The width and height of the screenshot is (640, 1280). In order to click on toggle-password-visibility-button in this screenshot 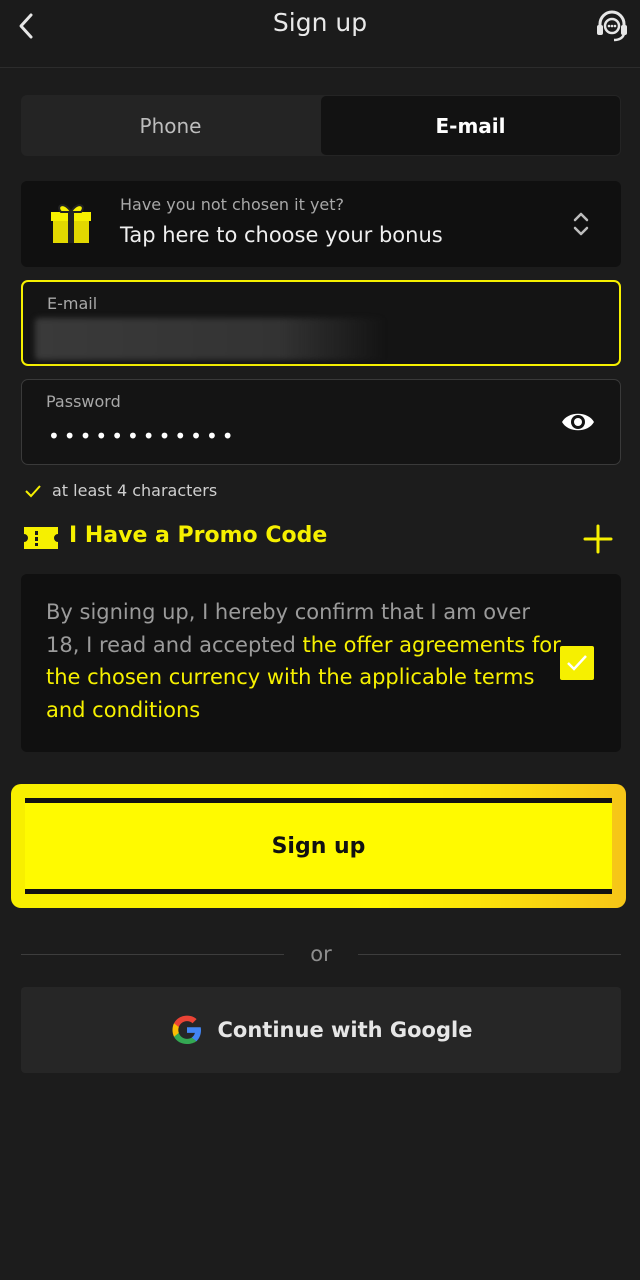, I will do `click(578, 422)`.